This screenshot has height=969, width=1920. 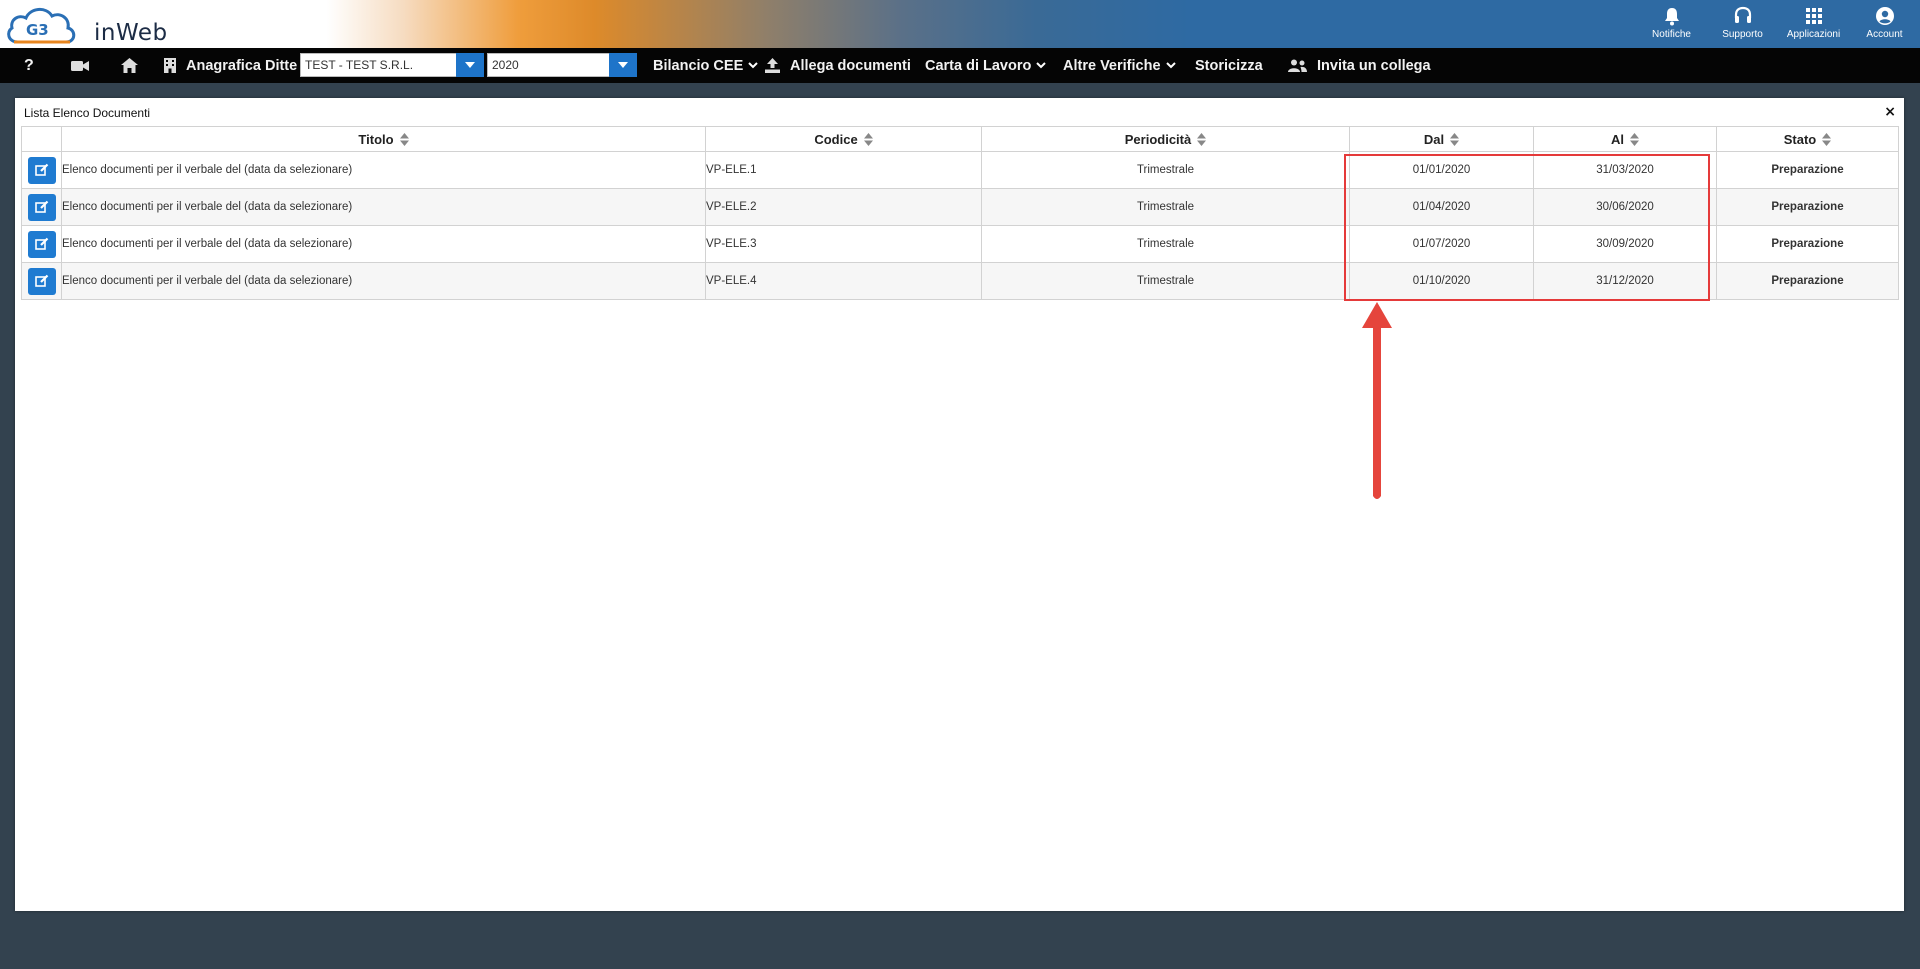 I want to click on table-header-row: Titolo Codice Periodicità Dal Al Stato, so click(x=960, y=139).